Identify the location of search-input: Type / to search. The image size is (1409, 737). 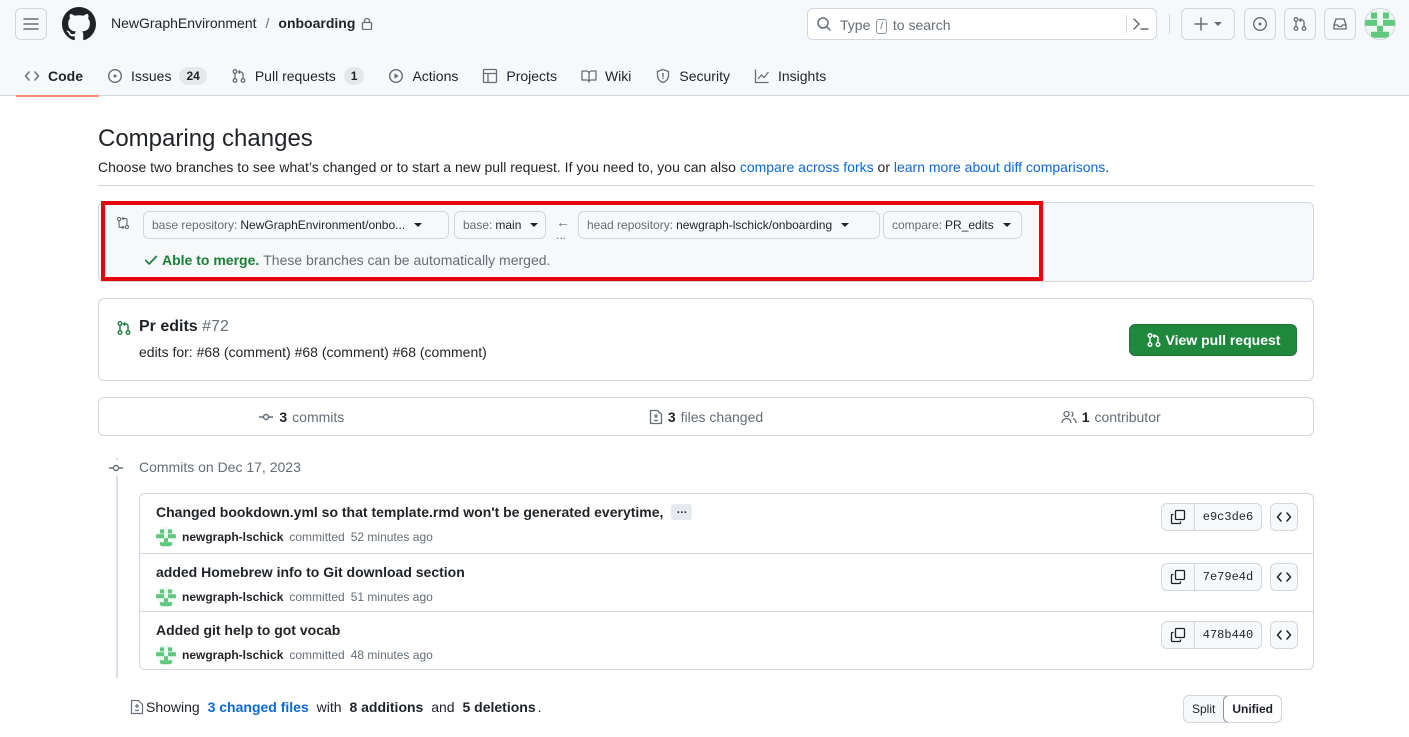
(982, 24).